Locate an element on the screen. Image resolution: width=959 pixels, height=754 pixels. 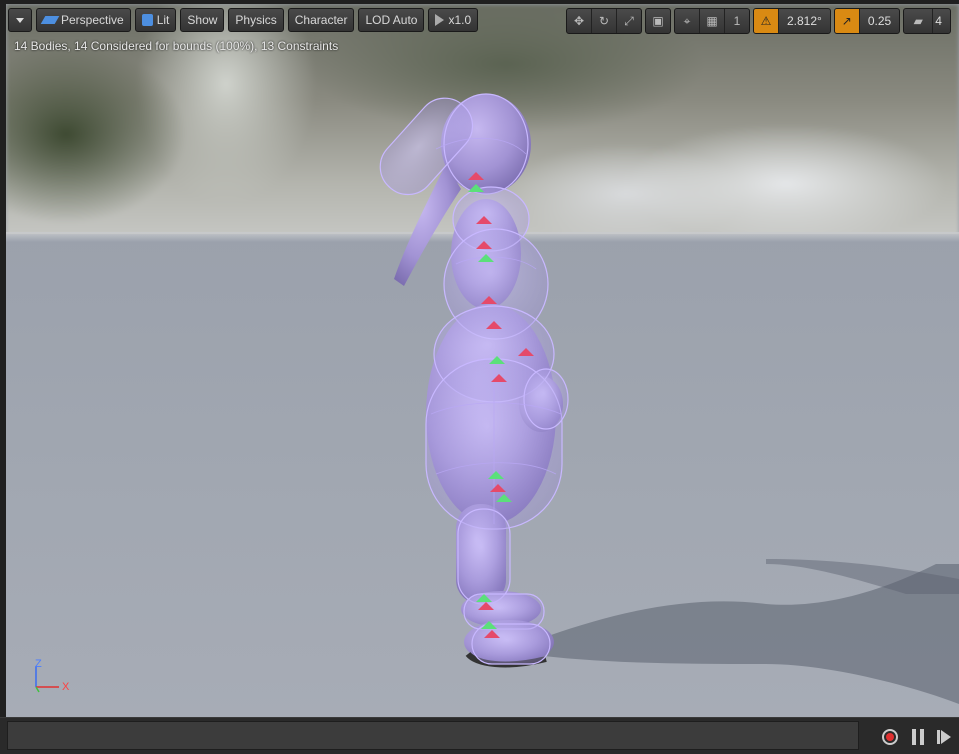
lod-label: LOD Auto is located at coordinates (391, 20).